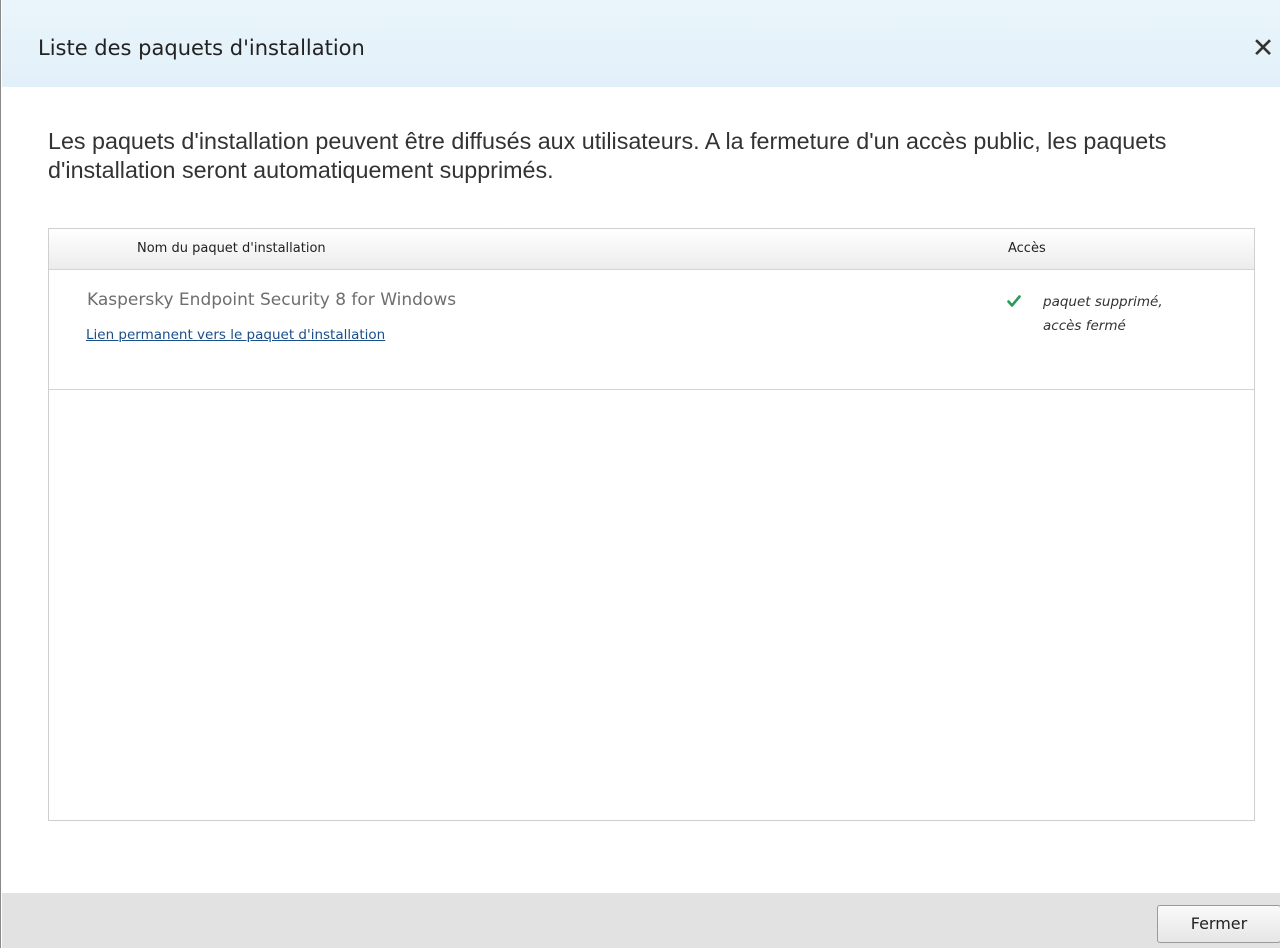 The width and height of the screenshot is (1280, 948). I want to click on table-header: Nom du paquet d'installation Accès, so click(651, 249).